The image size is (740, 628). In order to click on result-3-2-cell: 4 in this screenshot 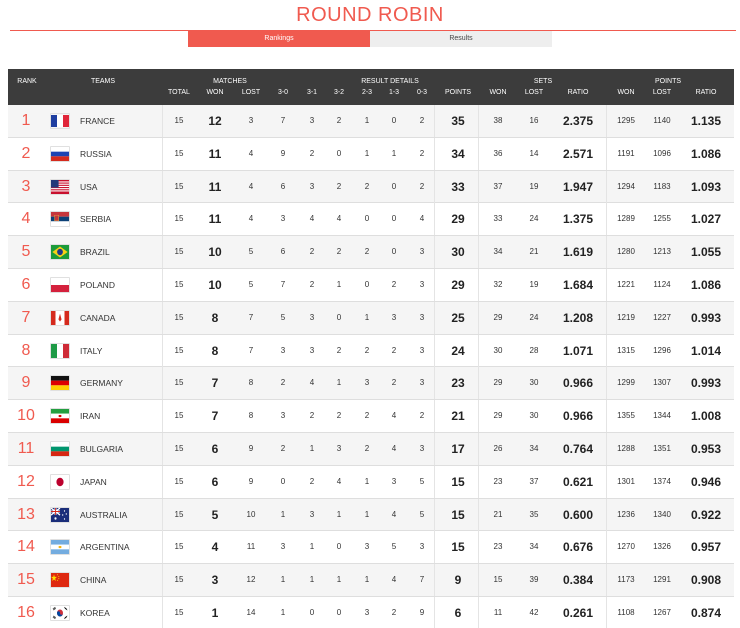, I will do `click(339, 219)`.